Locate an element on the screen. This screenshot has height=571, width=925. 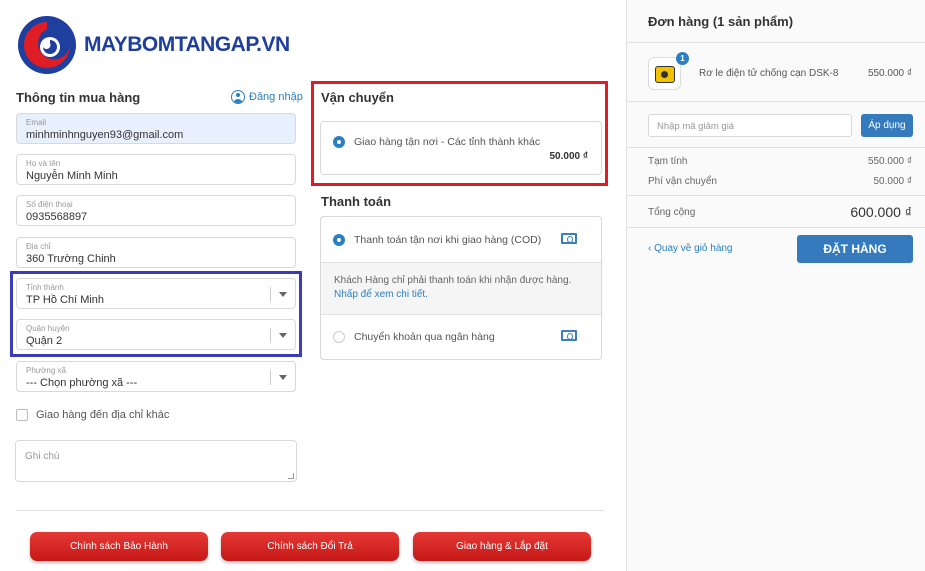
select-separator is located at coordinates (270, 377).